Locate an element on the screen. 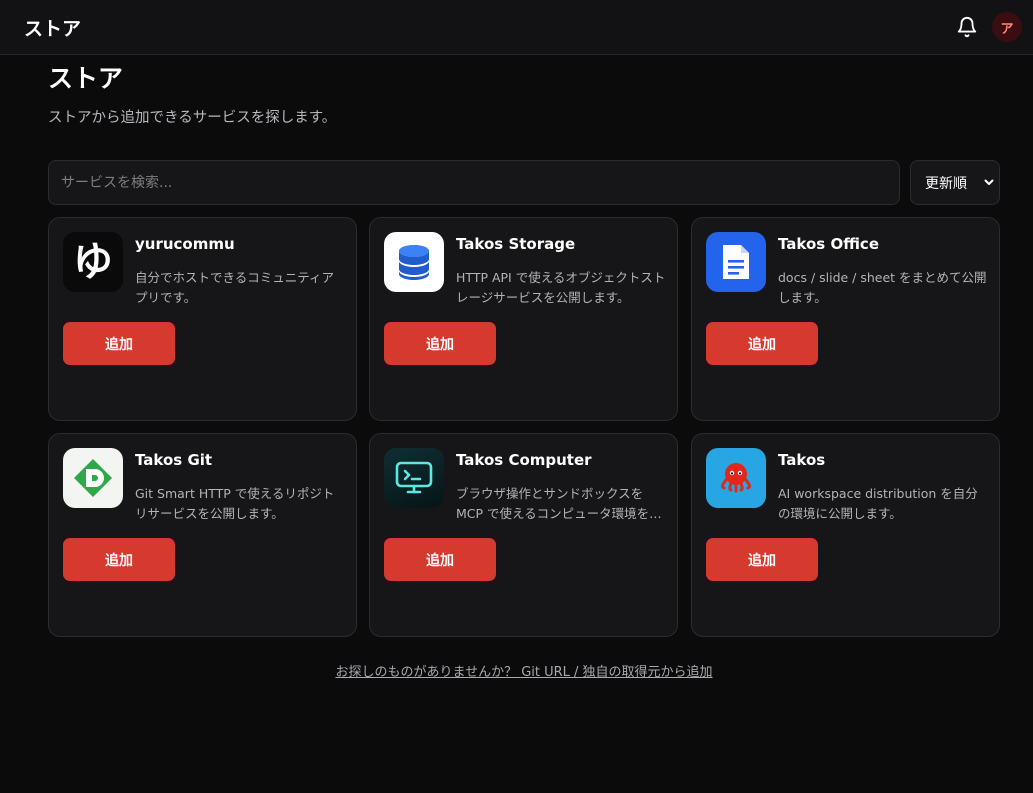 This screenshot has width=1033, height=793. database-icon is located at coordinates (414, 262).